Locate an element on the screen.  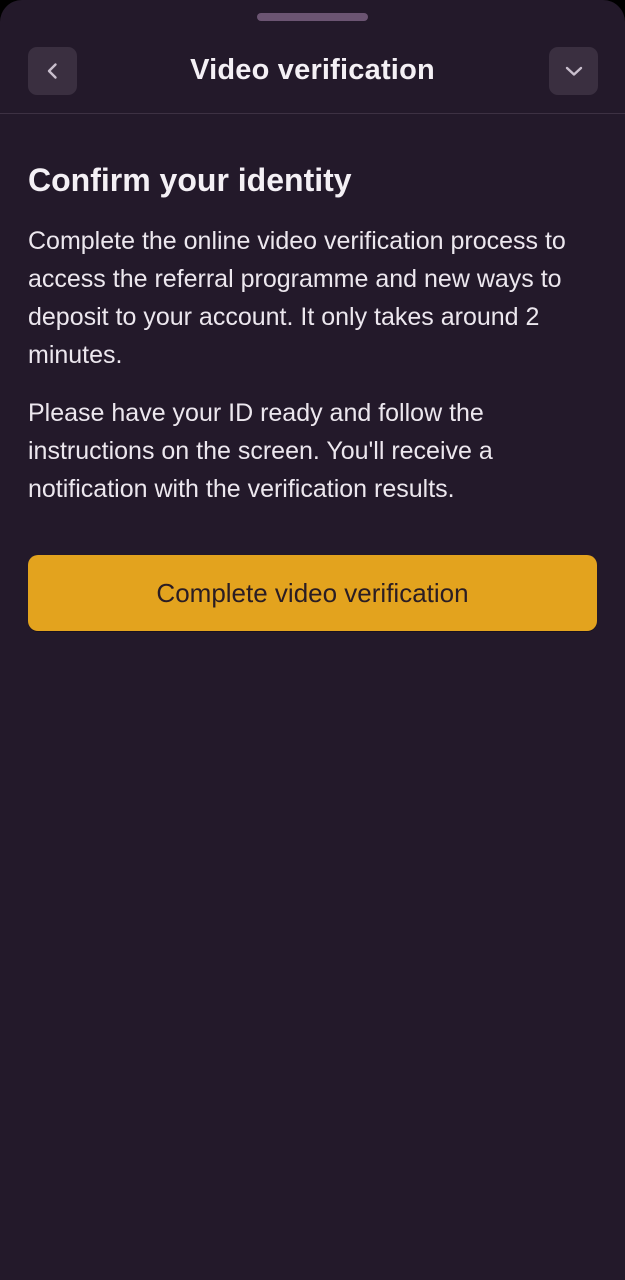
complete-video-verification-button: Complete video verification is located at coordinates (312, 593).